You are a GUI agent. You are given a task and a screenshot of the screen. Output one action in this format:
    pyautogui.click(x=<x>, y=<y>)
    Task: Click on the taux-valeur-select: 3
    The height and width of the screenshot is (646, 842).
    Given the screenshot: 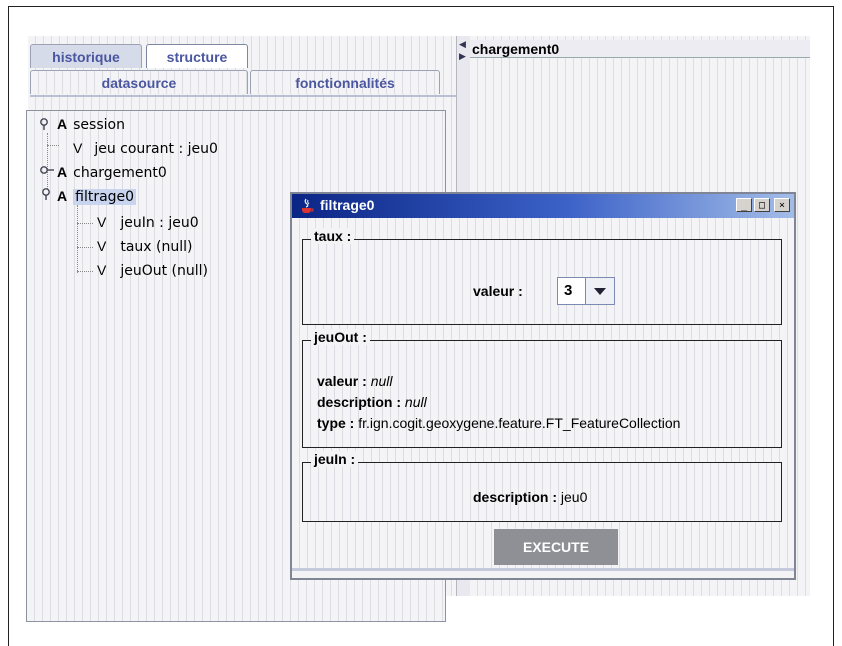 What is the action you would take?
    pyautogui.click(x=586, y=291)
    